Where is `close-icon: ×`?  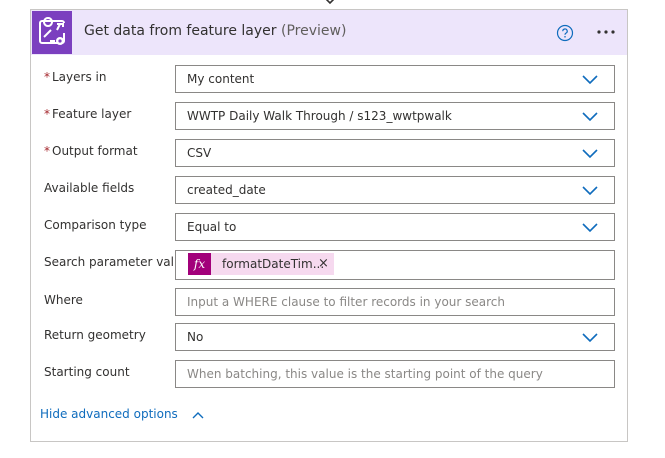
close-icon: × is located at coordinates (323, 263).